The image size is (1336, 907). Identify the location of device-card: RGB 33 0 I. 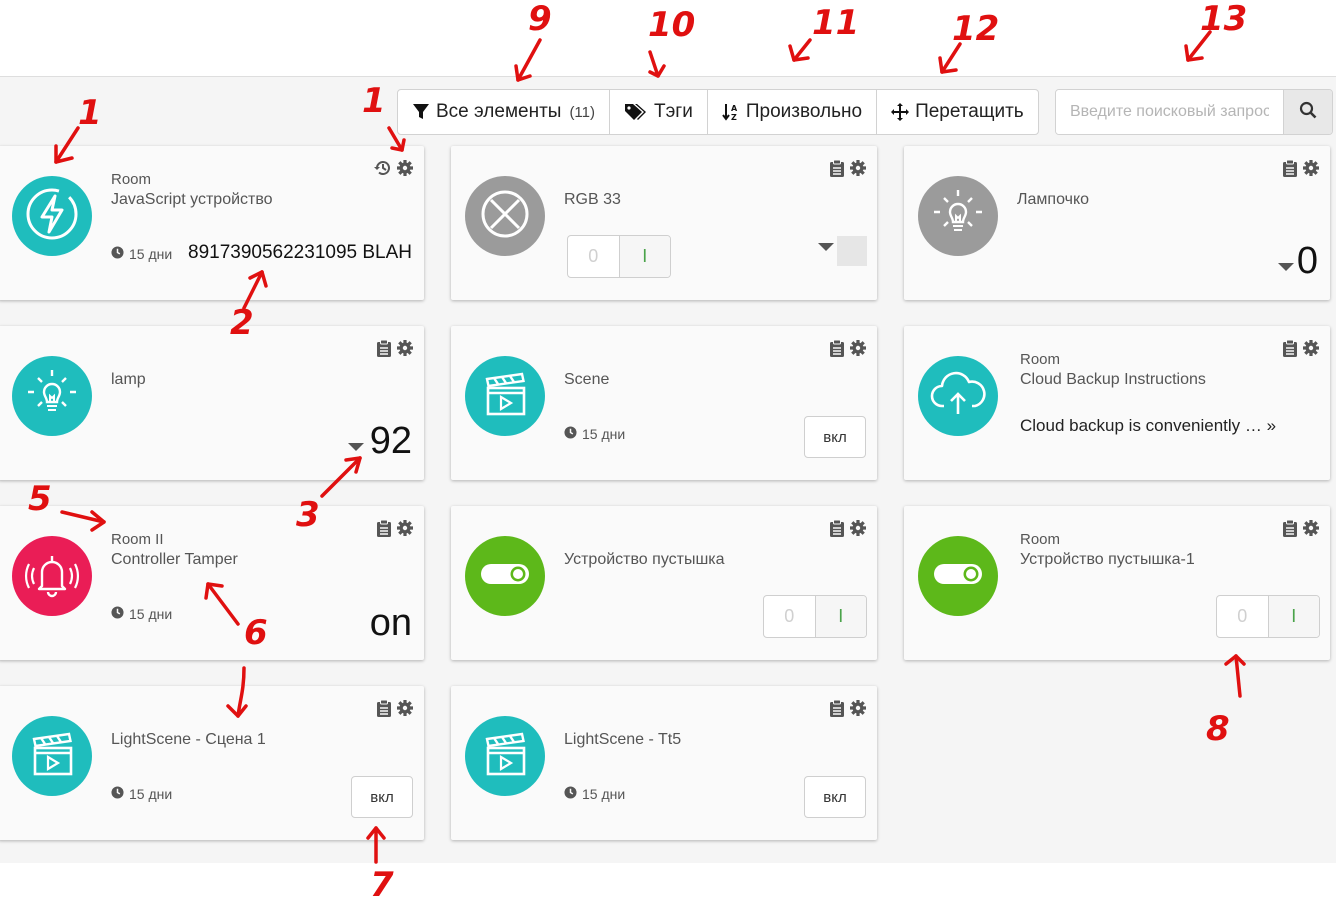
(664, 223).